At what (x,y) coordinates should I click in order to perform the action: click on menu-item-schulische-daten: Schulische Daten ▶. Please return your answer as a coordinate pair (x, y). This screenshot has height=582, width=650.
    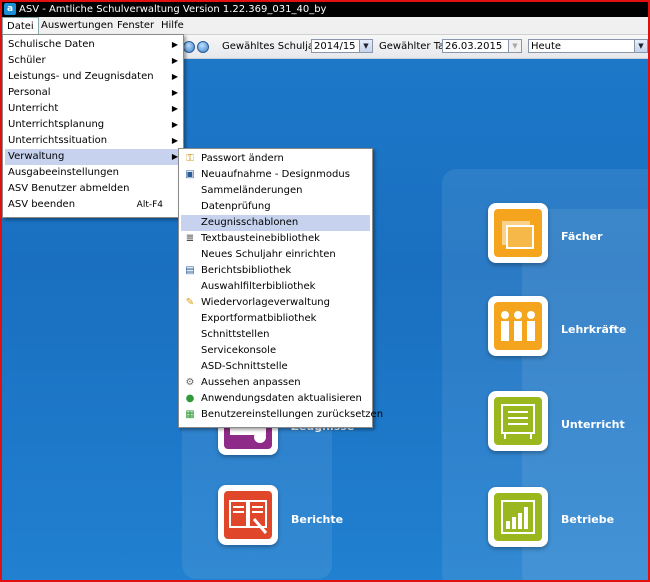
    Looking at the image, I should click on (93, 45).